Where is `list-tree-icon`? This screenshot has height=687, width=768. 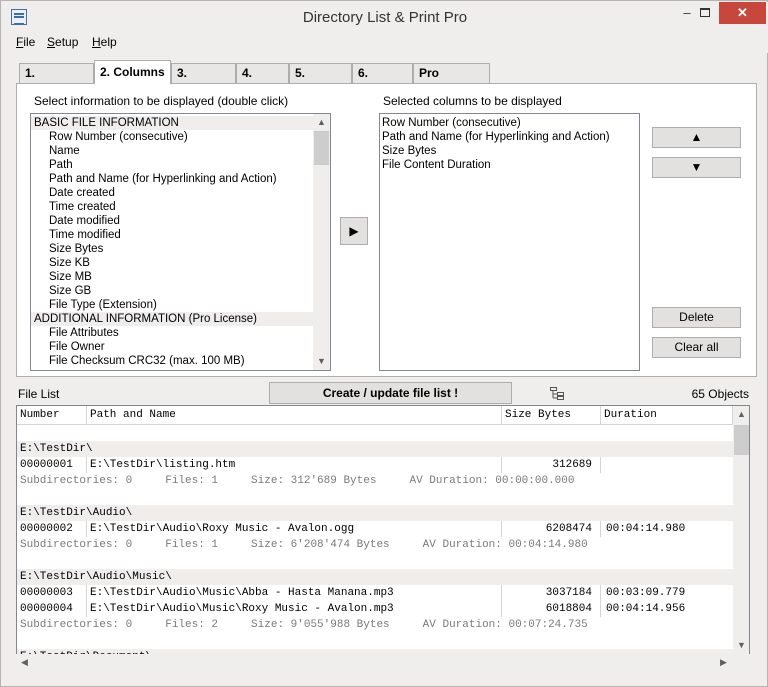
list-tree-icon is located at coordinates (557, 393).